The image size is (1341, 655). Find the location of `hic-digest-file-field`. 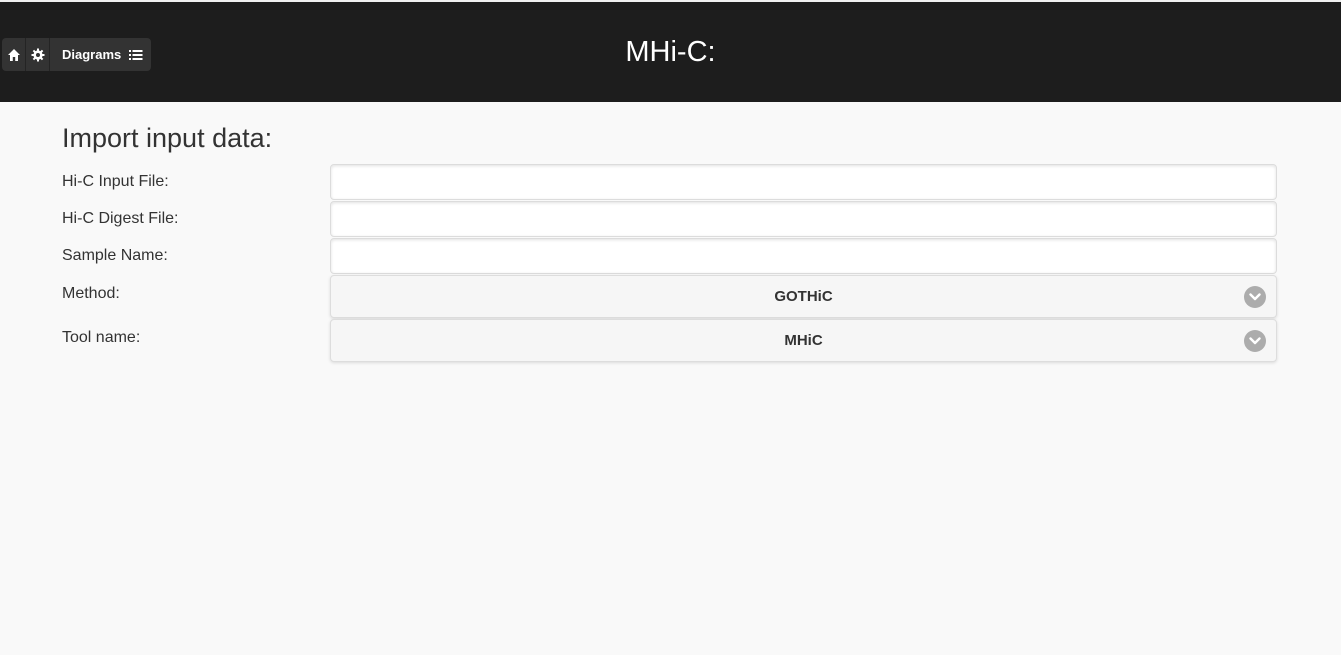

hic-digest-file-field is located at coordinates (803, 219).